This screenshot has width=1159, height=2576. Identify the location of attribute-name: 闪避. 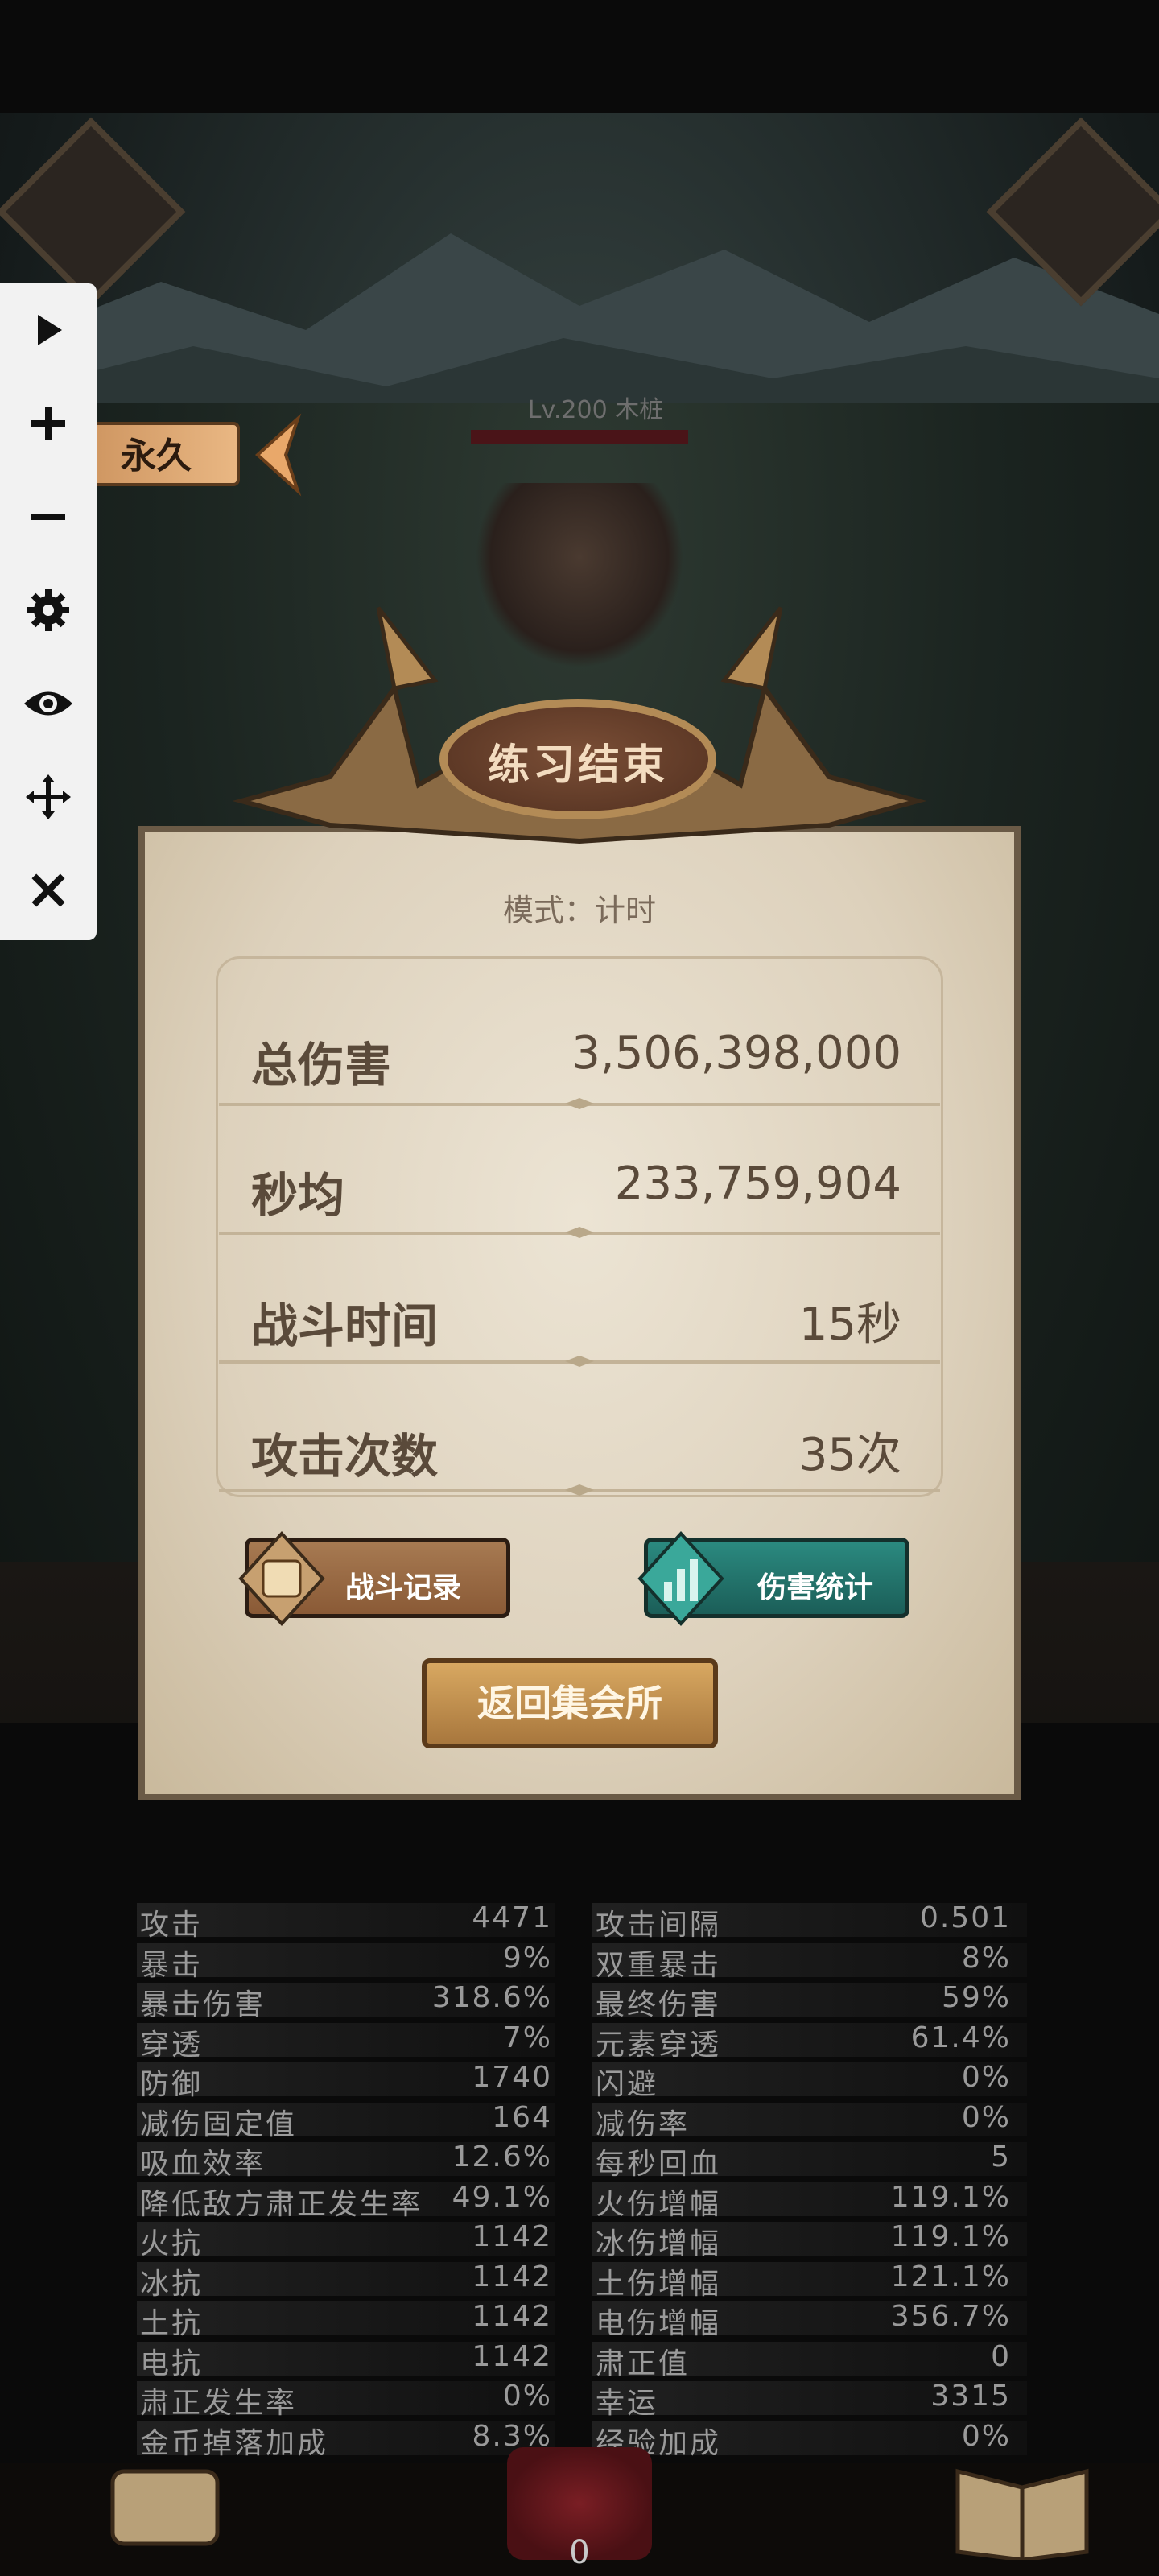
(627, 2084).